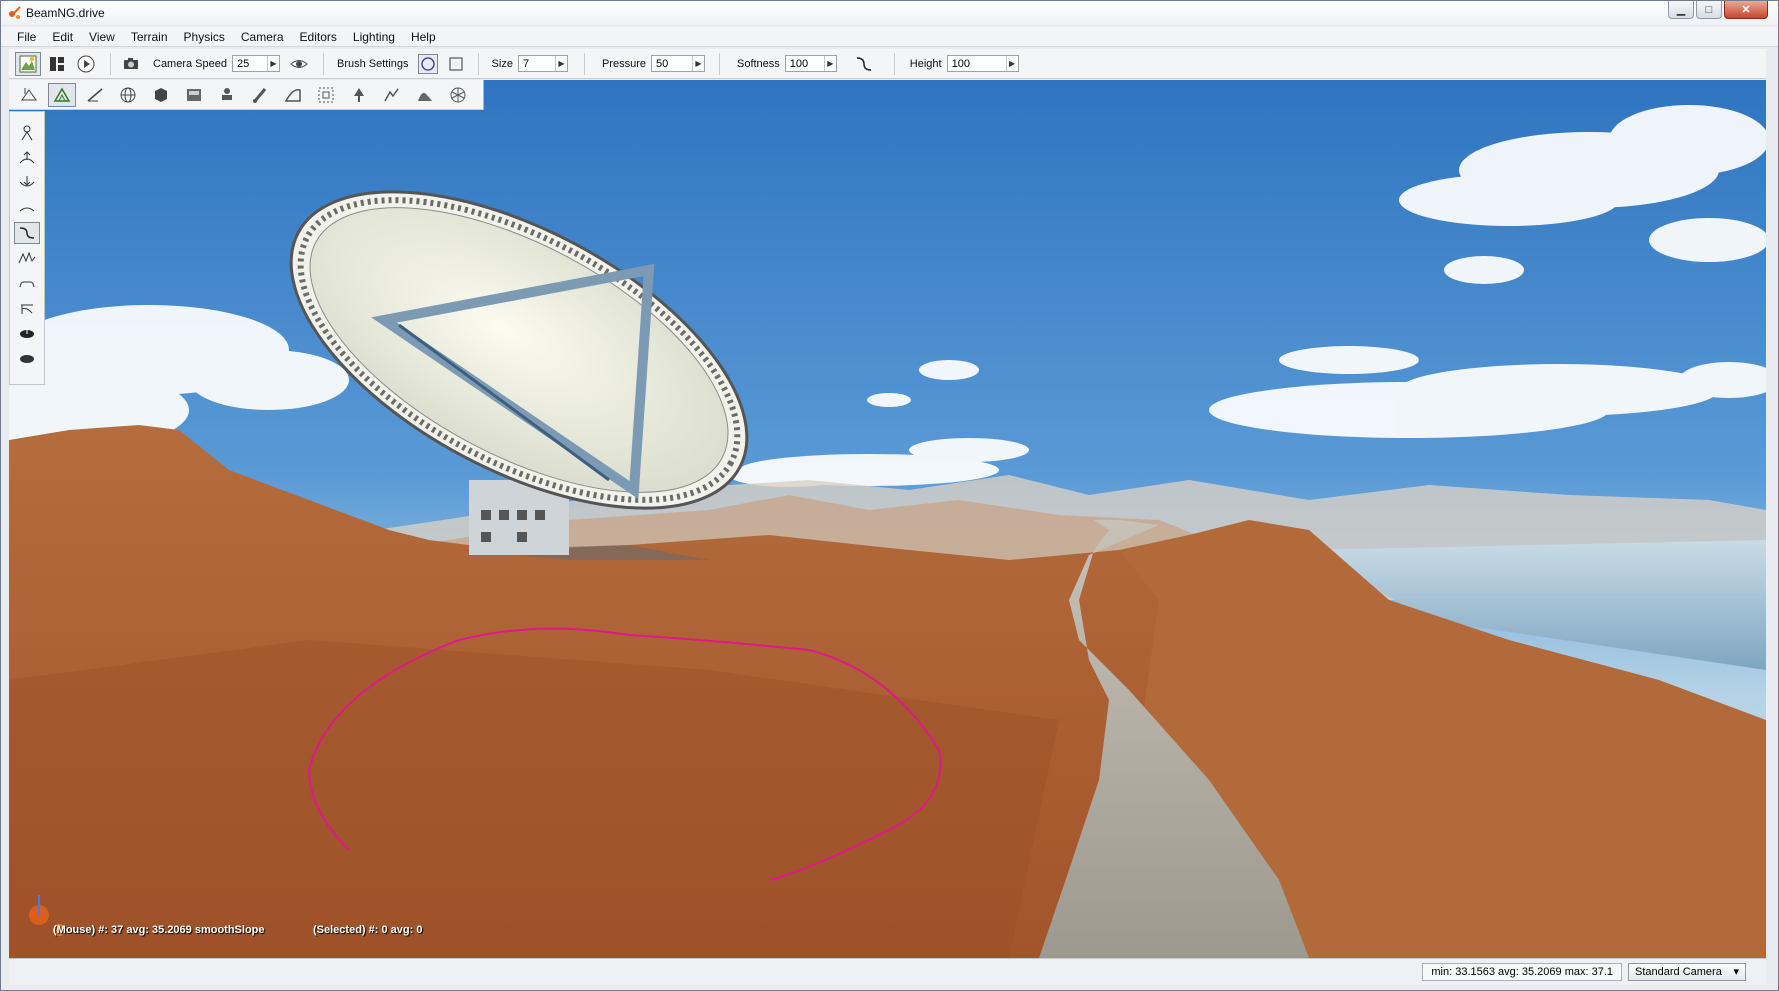 The image size is (1779, 991). I want to click on stamp-button, so click(227, 95).